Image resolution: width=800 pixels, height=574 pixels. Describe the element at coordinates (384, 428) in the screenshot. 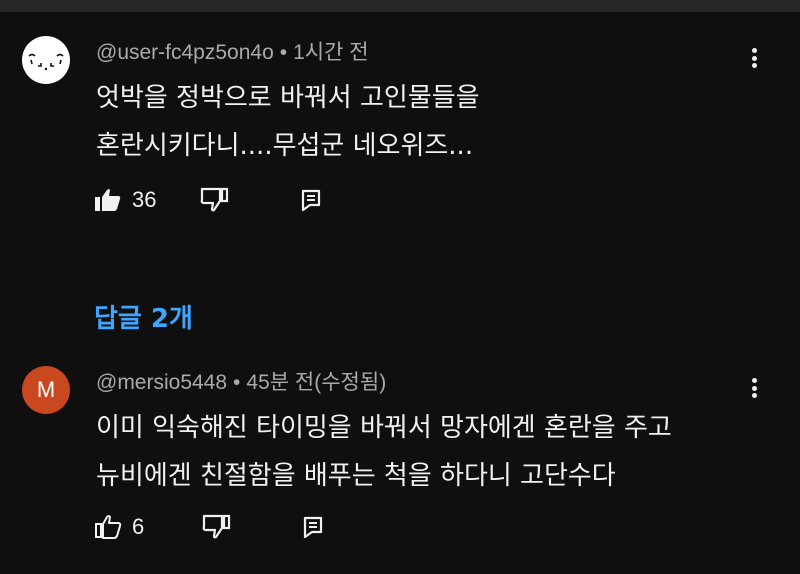

I see `comment-line: 이미 익숙해진 타이밍을 바꿔서 망자에겐 혼란을 주고` at that location.